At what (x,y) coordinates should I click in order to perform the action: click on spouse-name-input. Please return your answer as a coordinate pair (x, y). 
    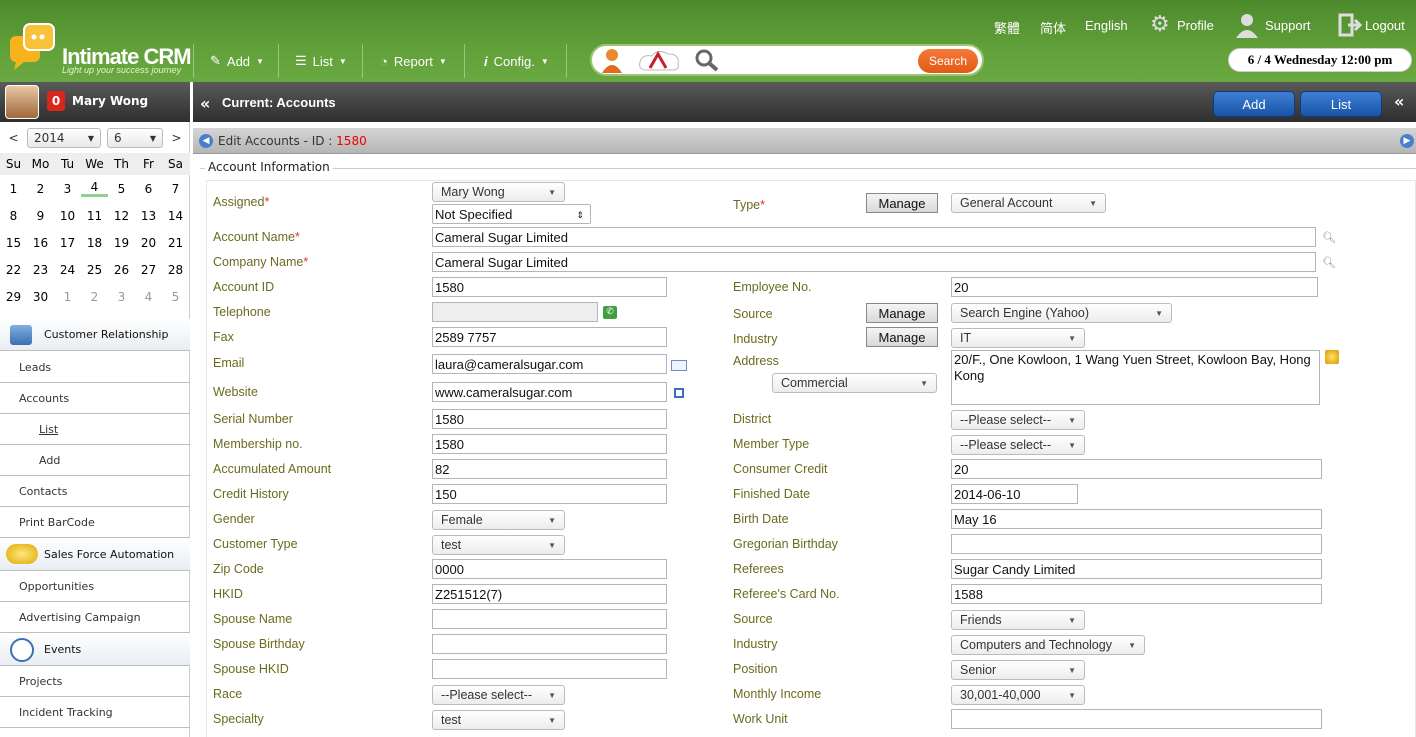
    Looking at the image, I should click on (549, 619).